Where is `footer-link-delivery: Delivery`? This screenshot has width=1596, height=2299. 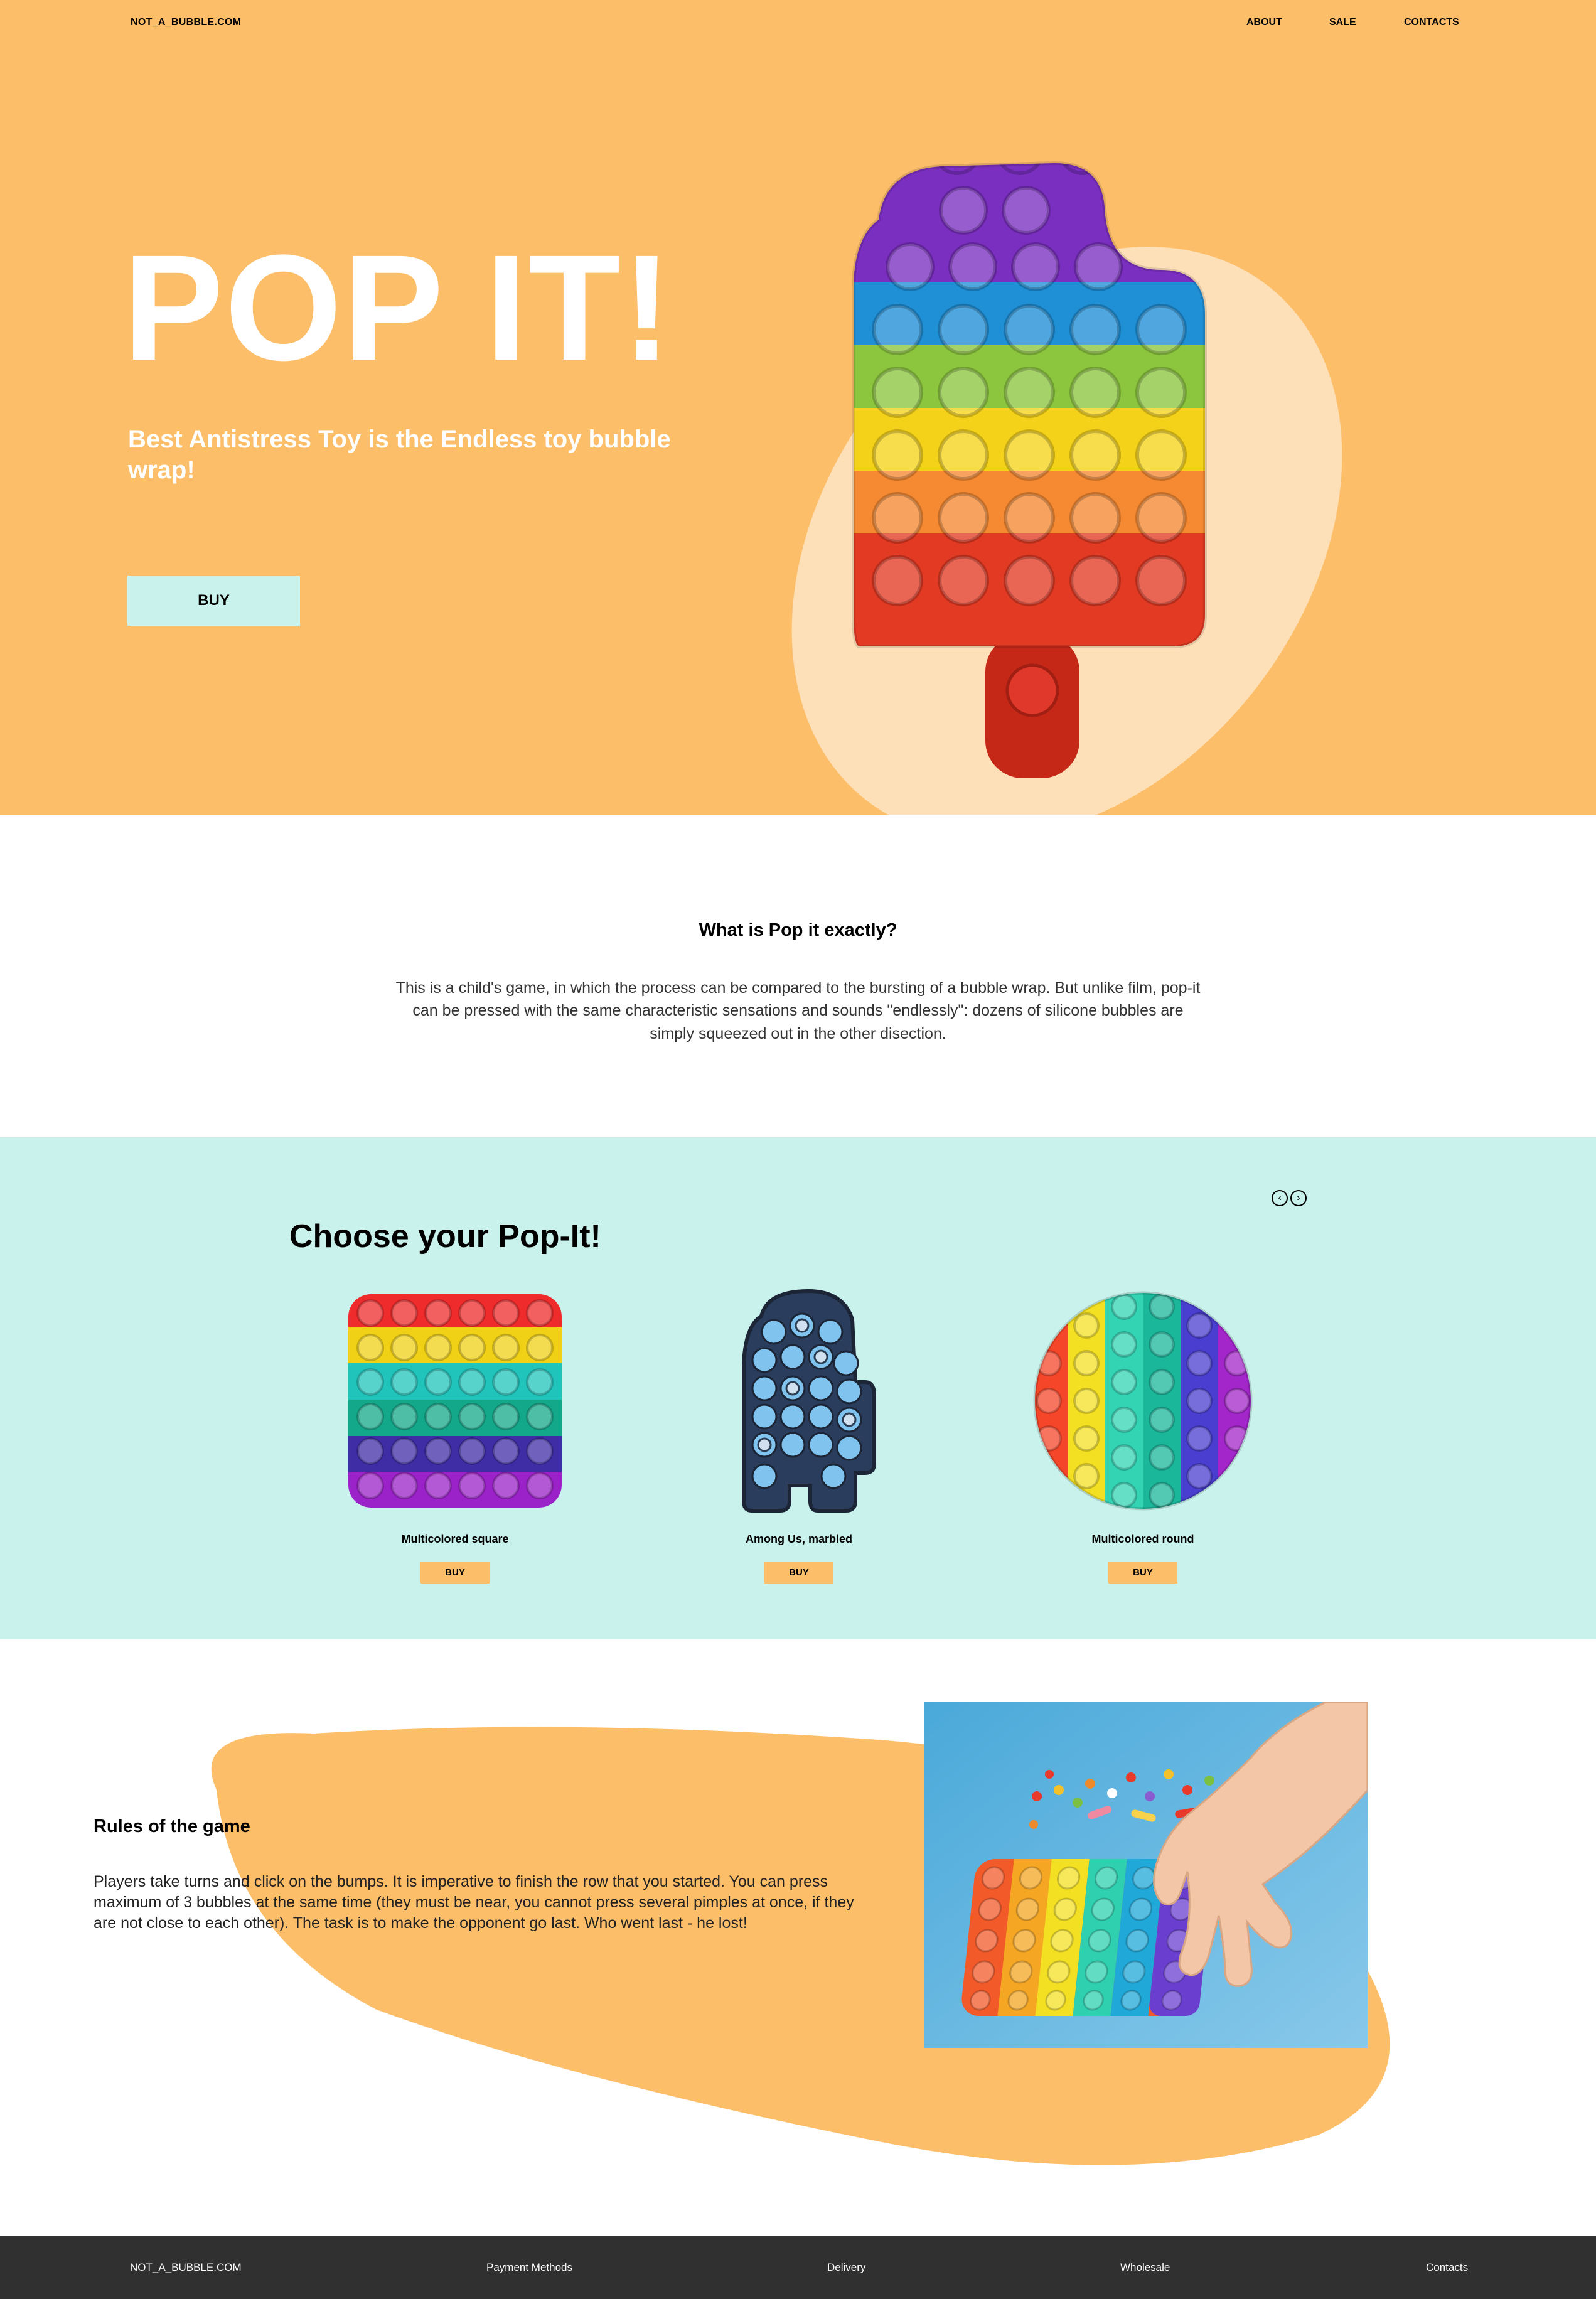 footer-link-delivery: Delivery is located at coordinates (846, 2267).